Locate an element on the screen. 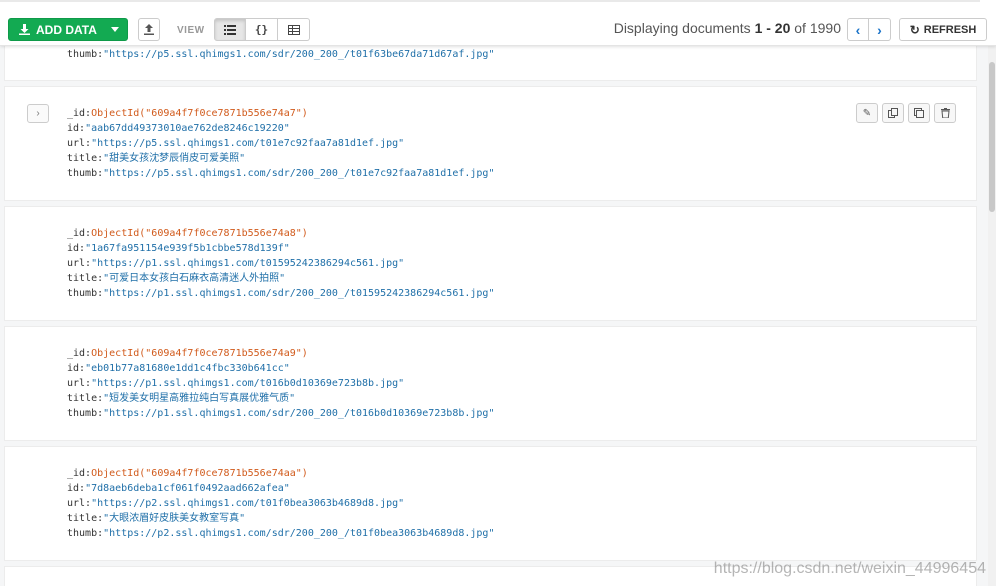  table-view-button is located at coordinates (294, 29).